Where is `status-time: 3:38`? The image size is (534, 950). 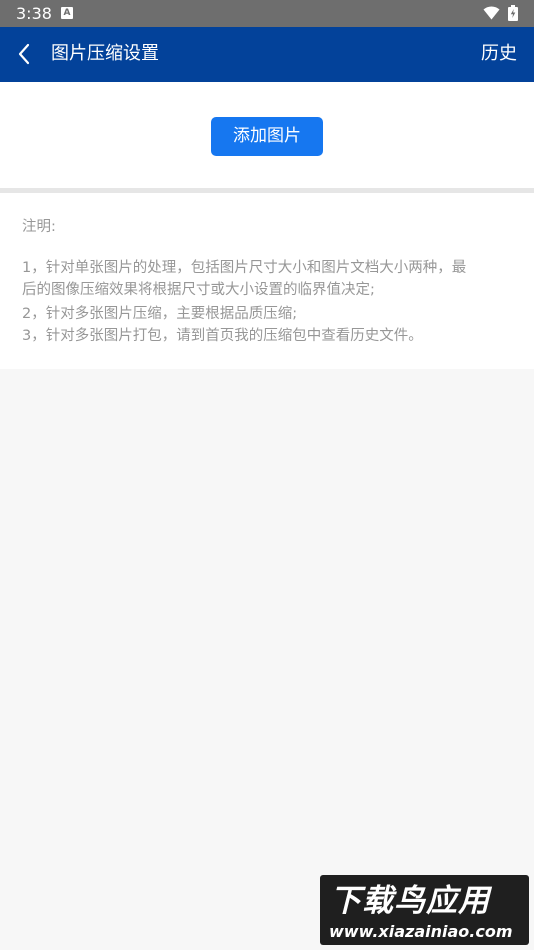
status-time: 3:38 is located at coordinates (34, 13).